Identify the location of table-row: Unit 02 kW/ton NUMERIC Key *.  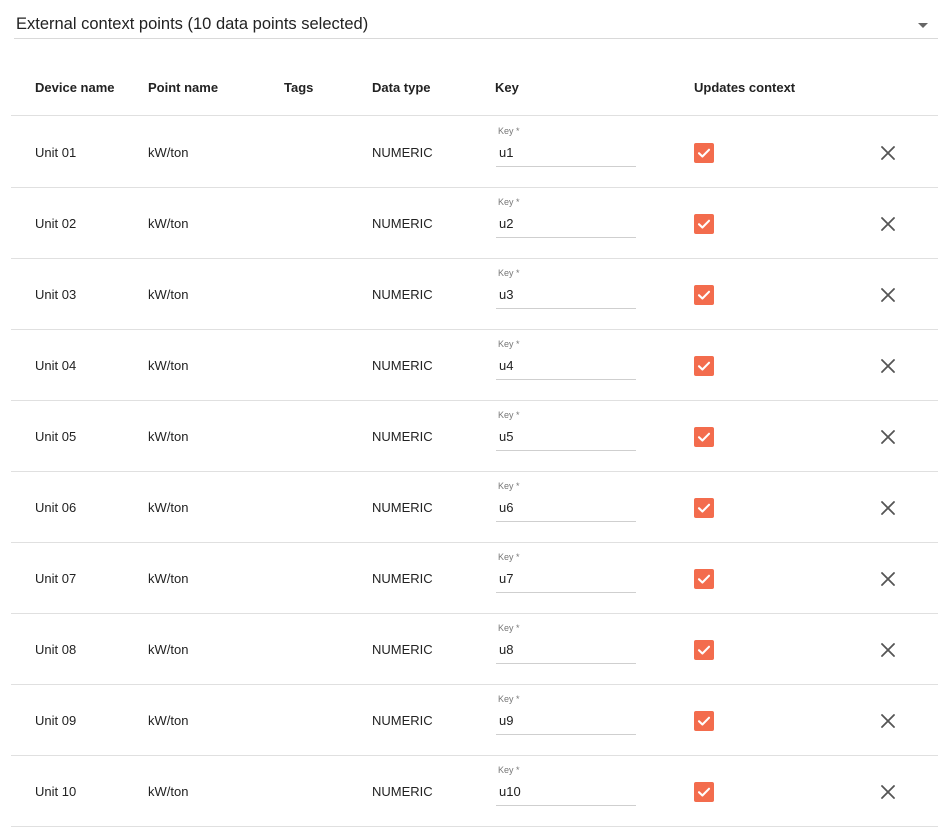
(474, 223).